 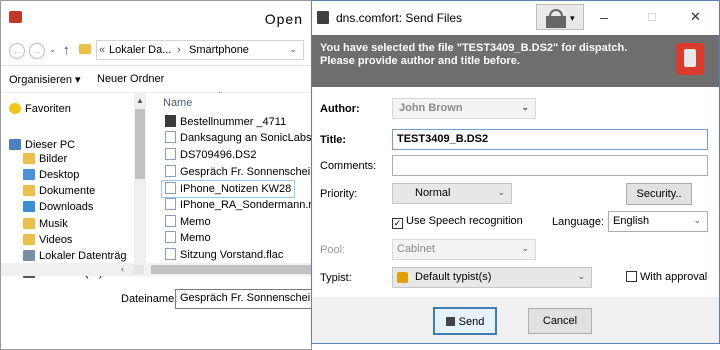 I want to click on file-name: Sitzung Vorstand.flac, so click(x=232, y=255).